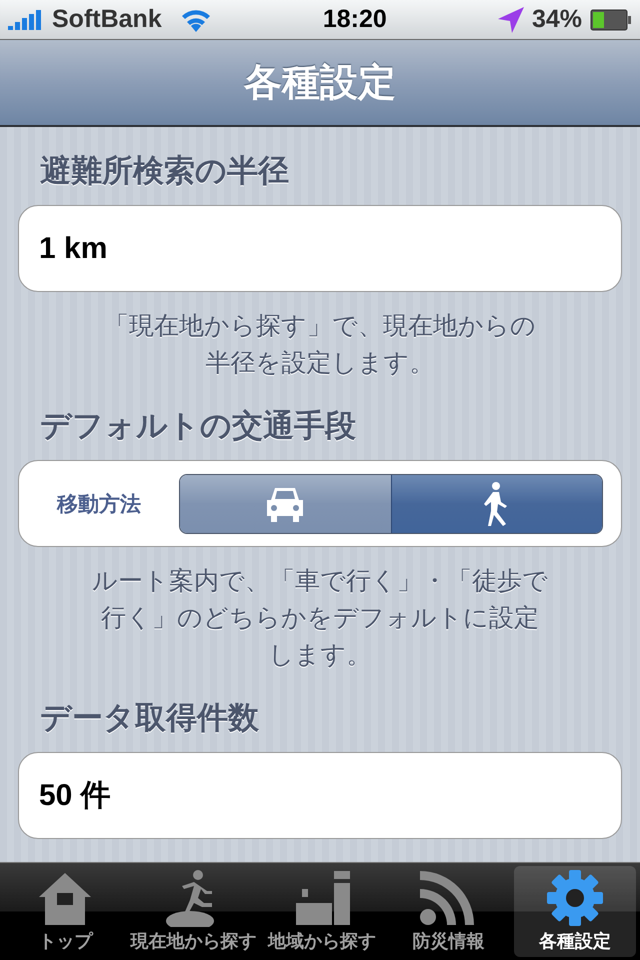 This screenshot has width=640, height=960. I want to click on car-segment, so click(285, 503).